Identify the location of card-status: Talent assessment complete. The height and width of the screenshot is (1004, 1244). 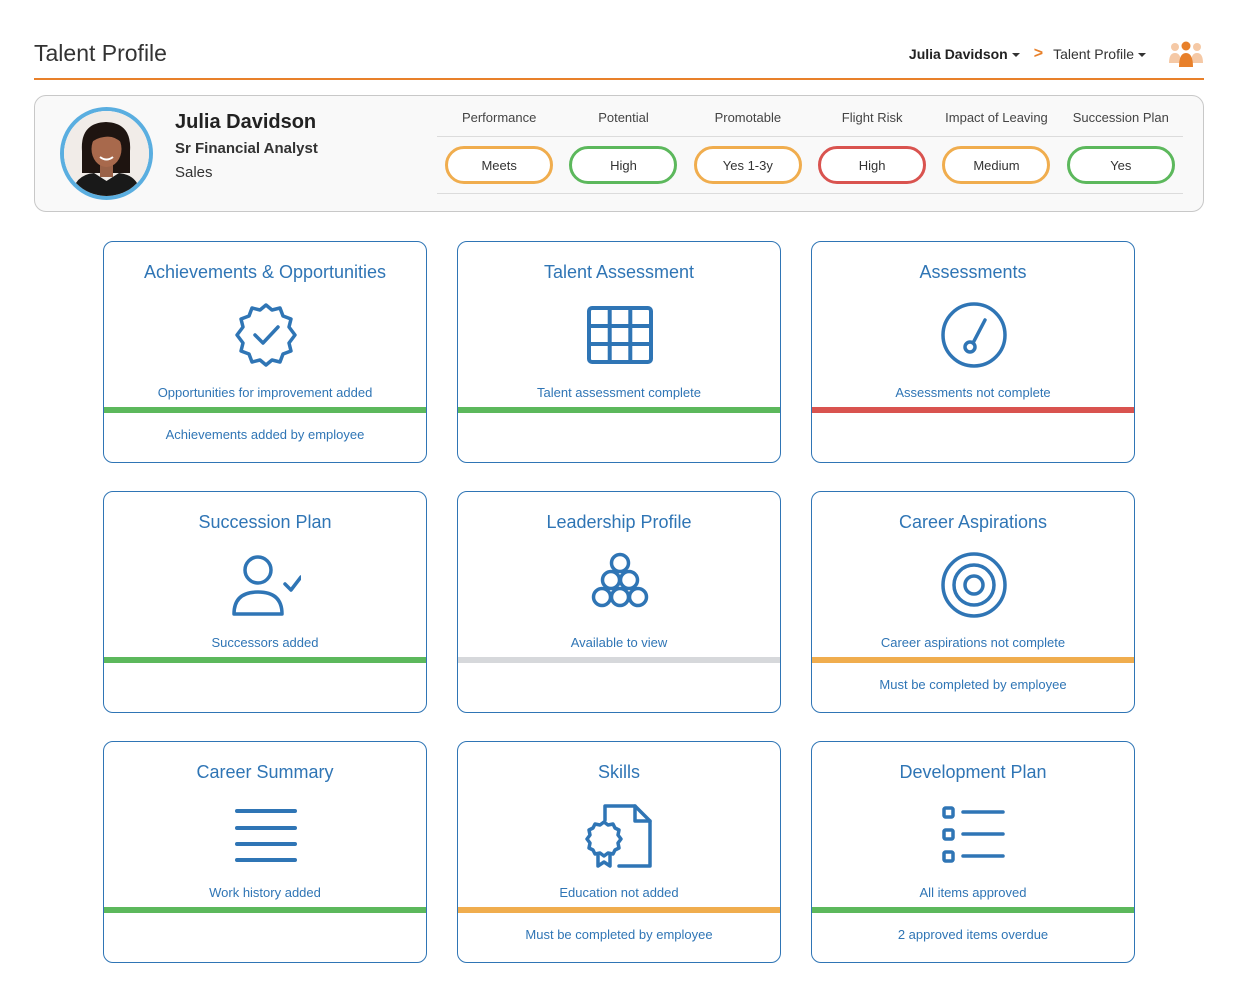
(619, 392).